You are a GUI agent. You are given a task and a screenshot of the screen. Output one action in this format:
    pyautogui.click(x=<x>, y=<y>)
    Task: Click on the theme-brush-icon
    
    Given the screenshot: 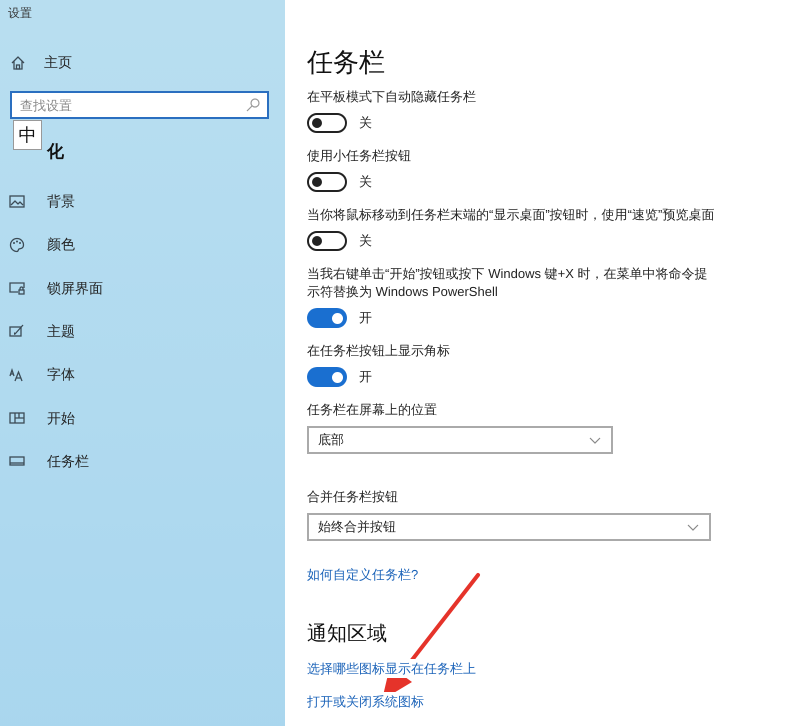 What is the action you would take?
    pyautogui.click(x=17, y=331)
    